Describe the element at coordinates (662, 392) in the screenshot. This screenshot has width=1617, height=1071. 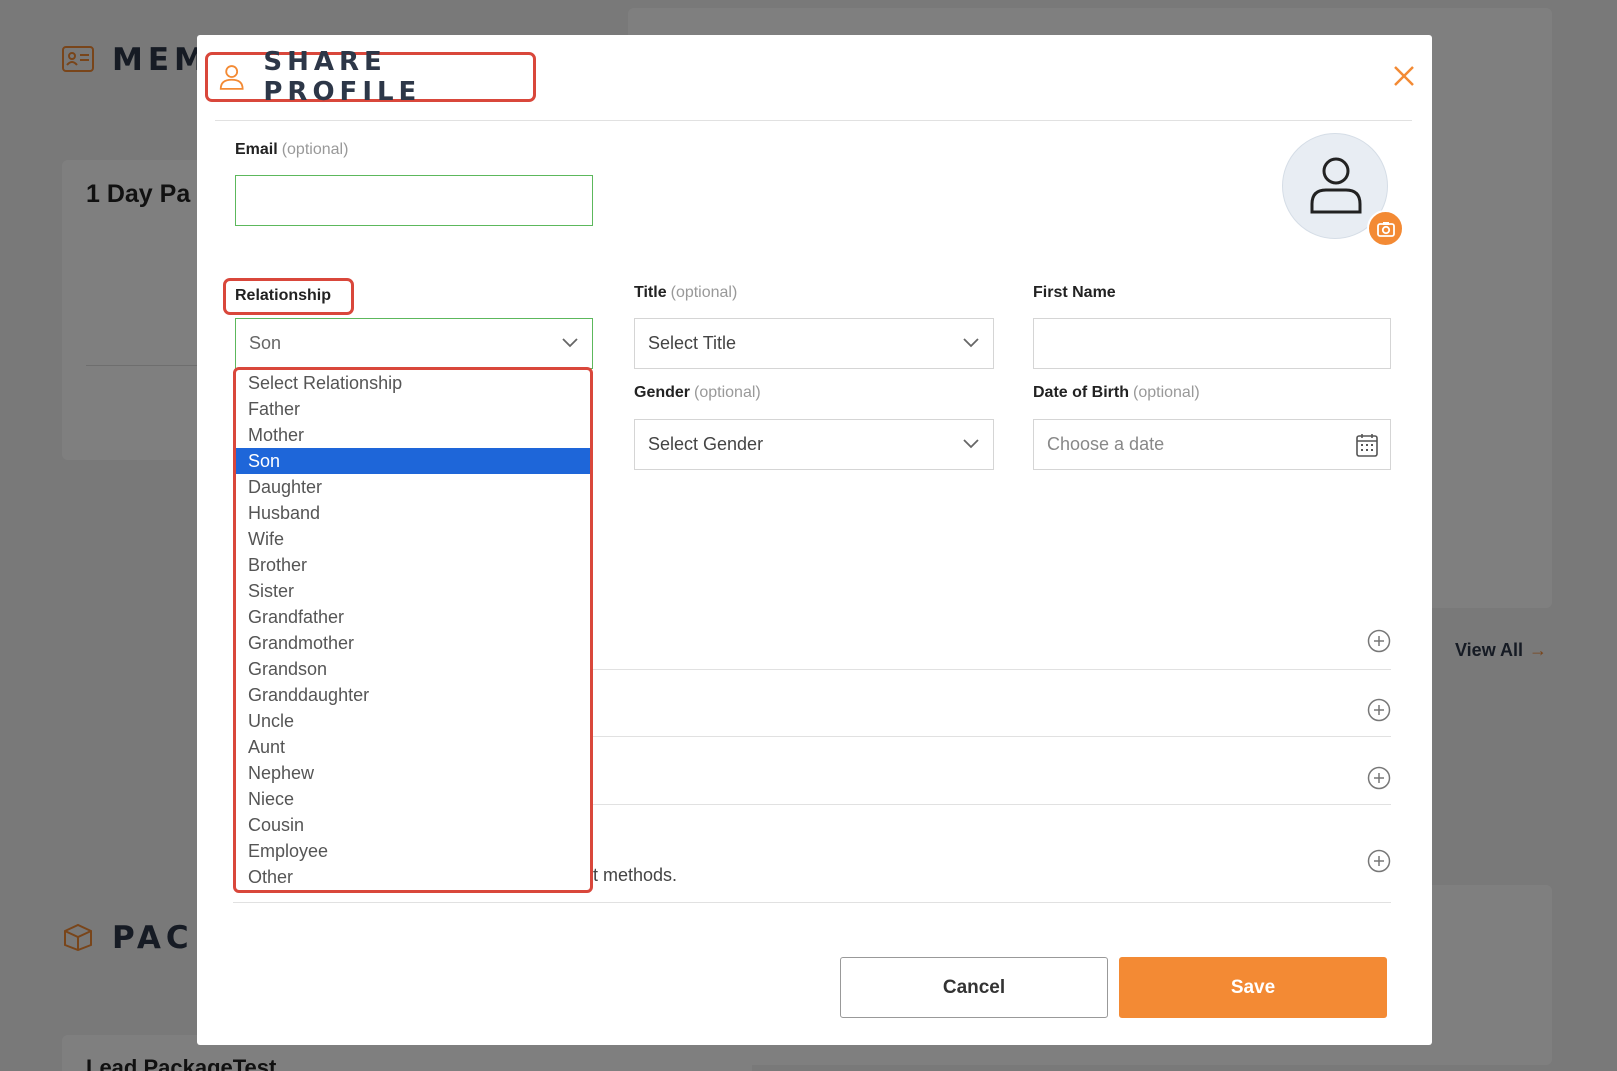
I see `gender-label-text: Gender` at that location.